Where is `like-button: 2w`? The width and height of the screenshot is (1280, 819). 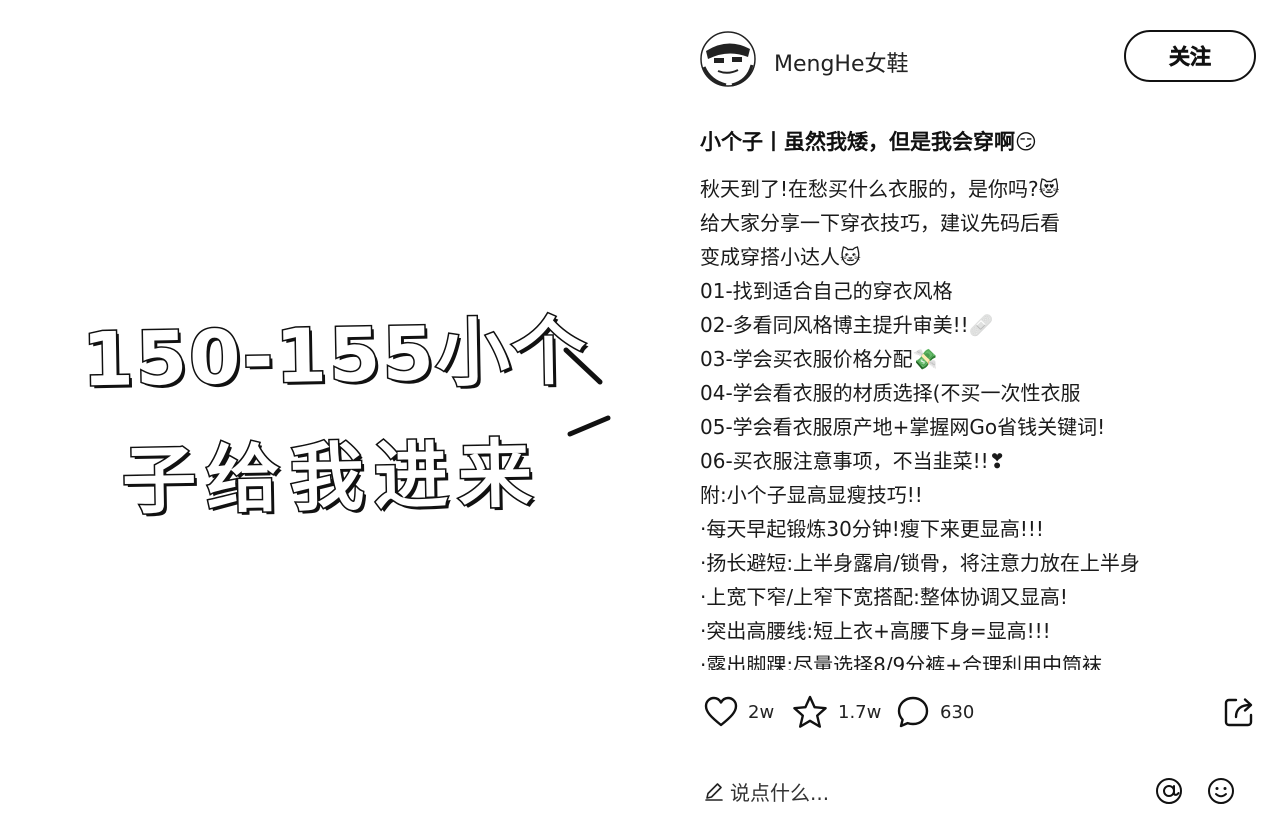 like-button: 2w is located at coordinates (739, 712).